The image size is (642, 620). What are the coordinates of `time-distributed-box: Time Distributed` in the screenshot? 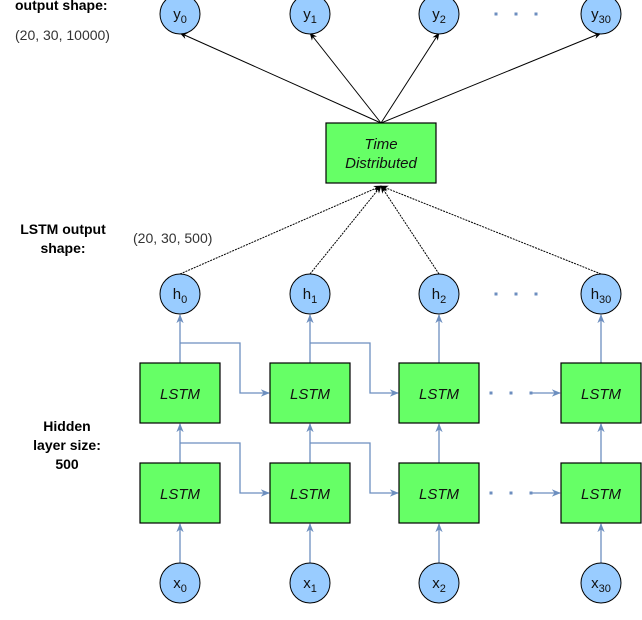 It's located at (381, 153).